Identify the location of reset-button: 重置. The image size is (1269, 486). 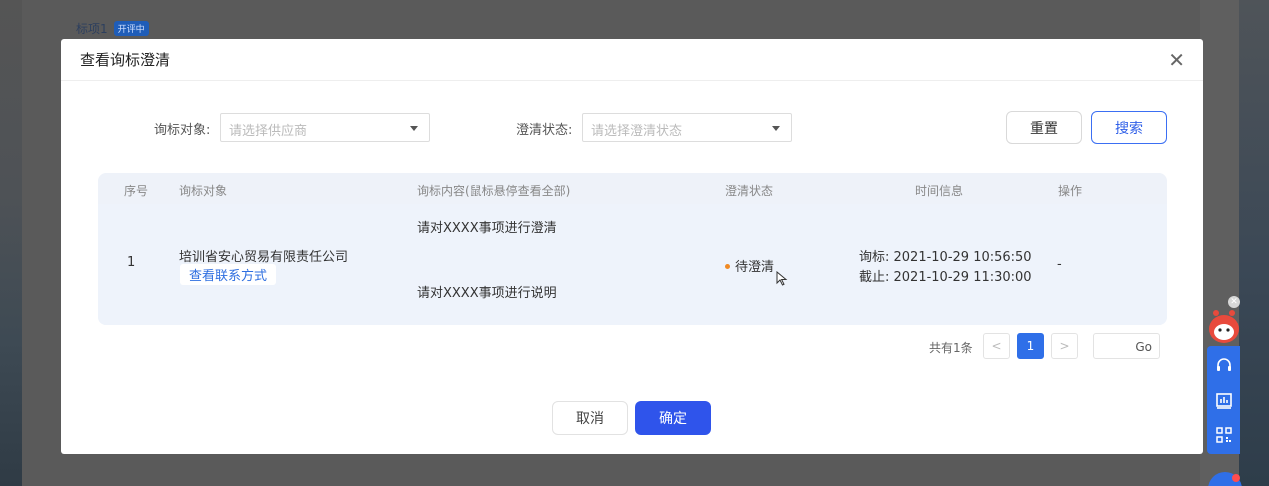
(1044, 127).